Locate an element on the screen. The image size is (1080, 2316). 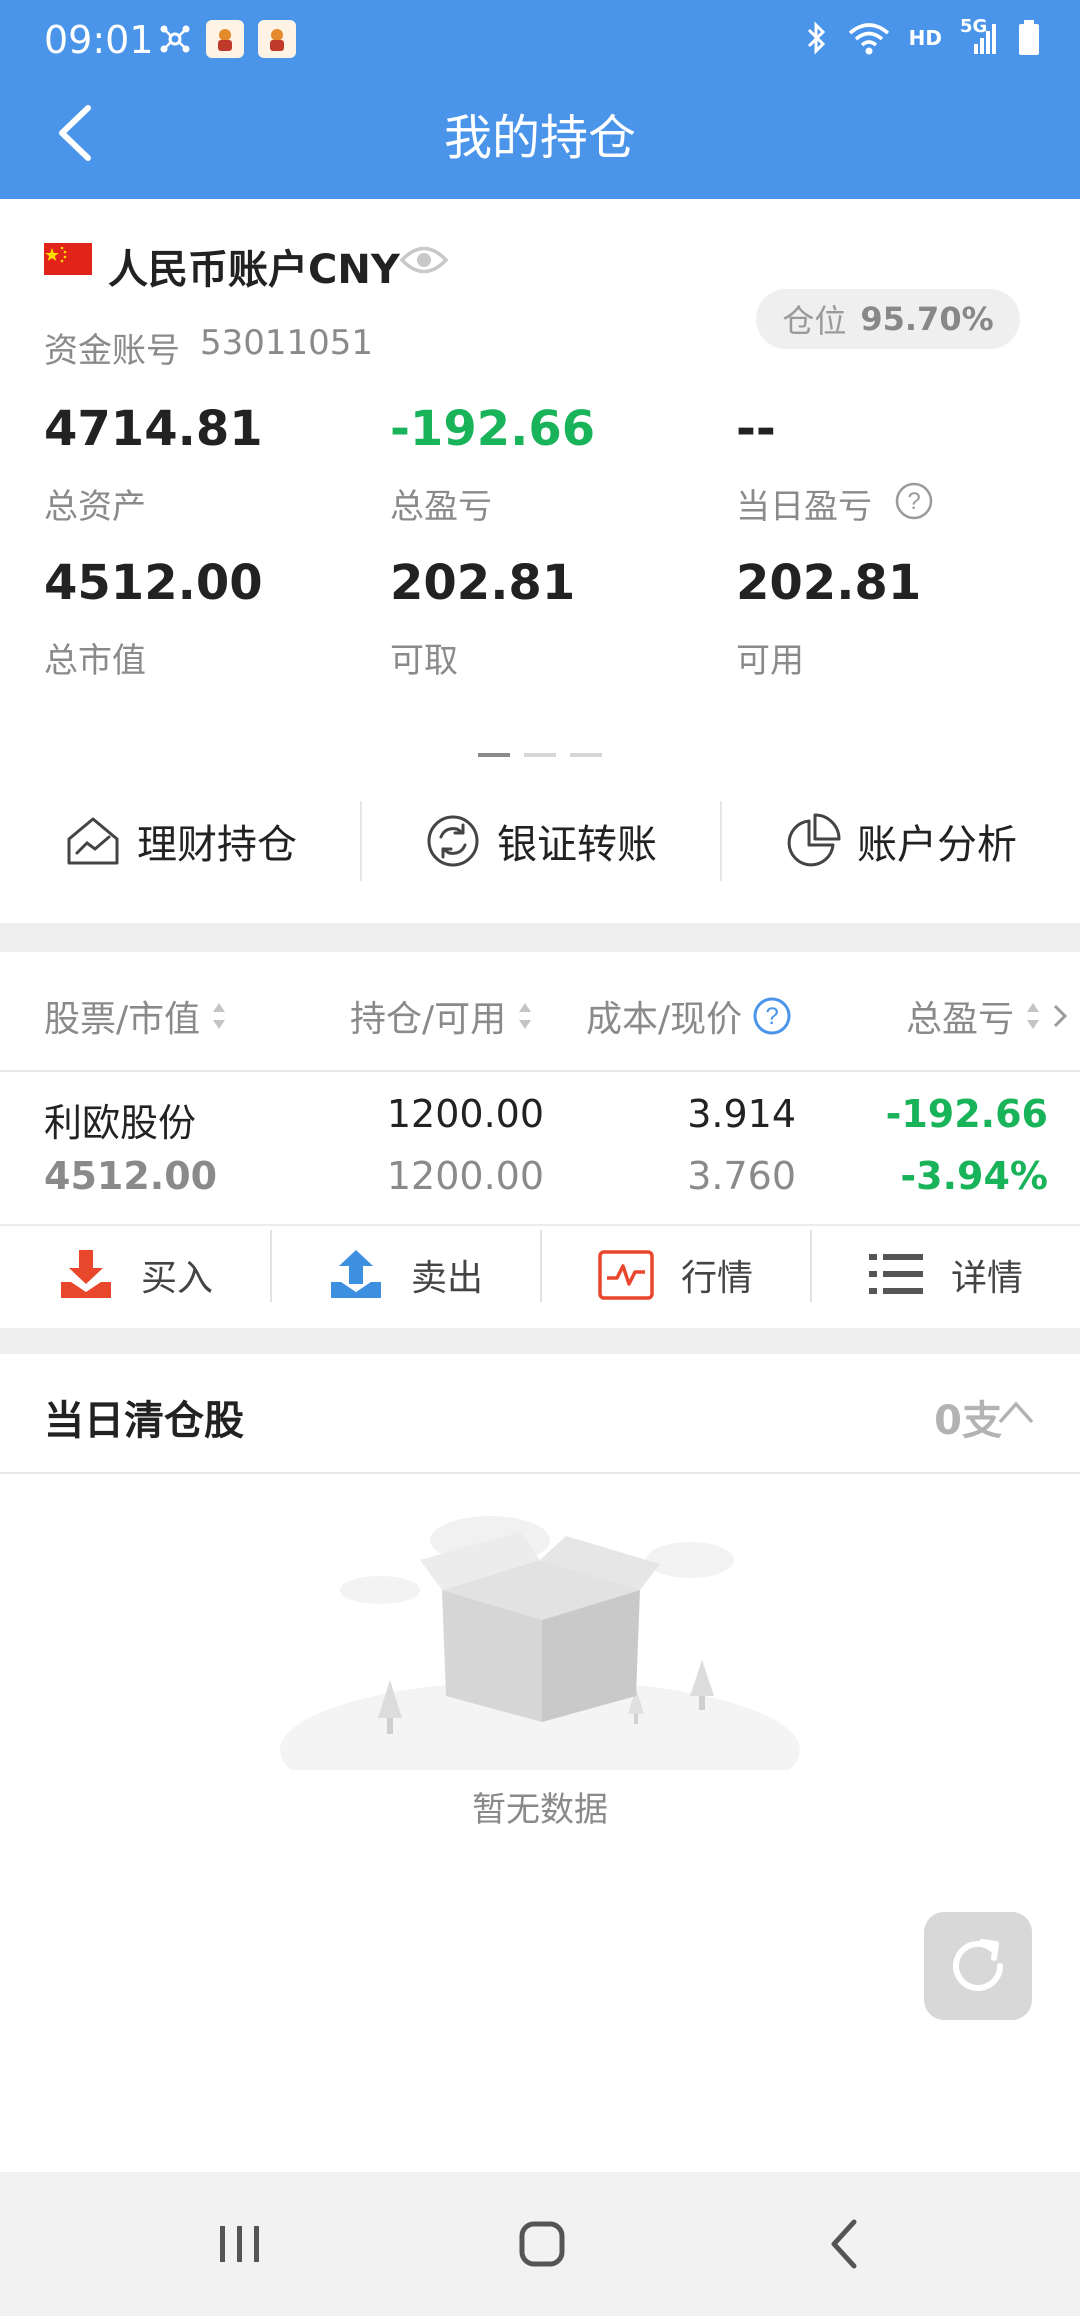
bank-transfer-label: 银证转账 is located at coordinates (577, 845).